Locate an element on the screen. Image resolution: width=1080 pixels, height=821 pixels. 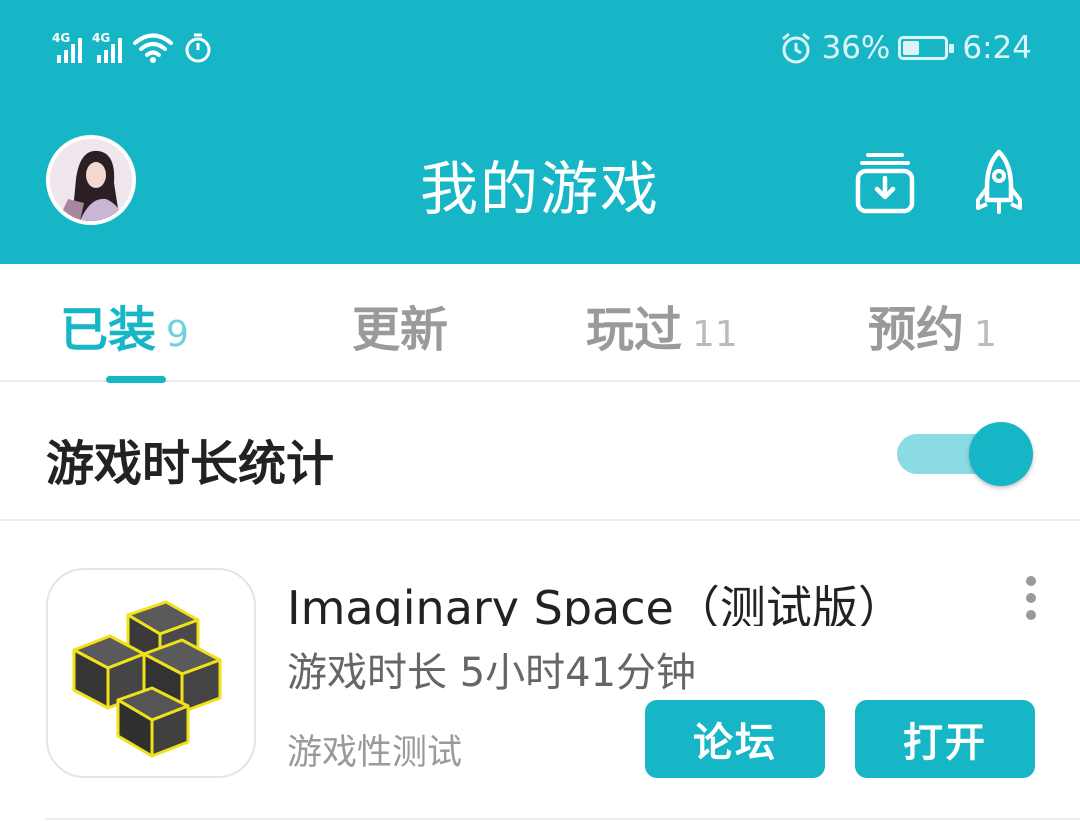
open-button: 打开 is located at coordinates (945, 739).